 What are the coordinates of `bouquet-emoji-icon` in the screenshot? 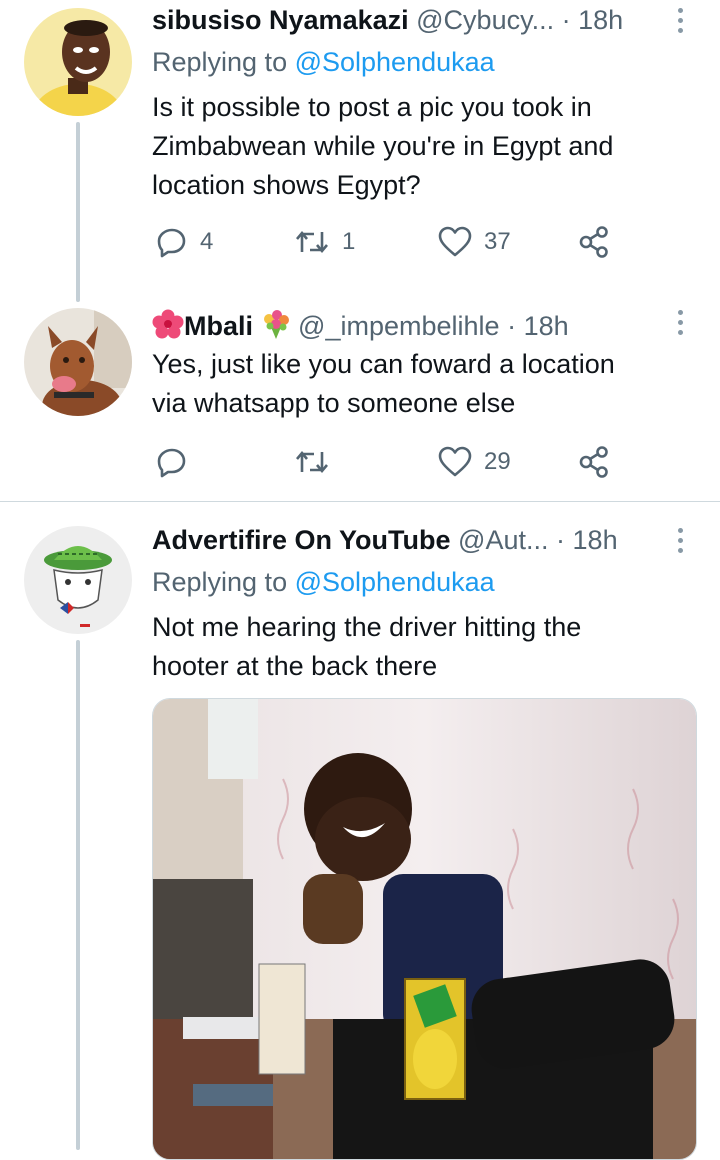 It's located at (276, 328).